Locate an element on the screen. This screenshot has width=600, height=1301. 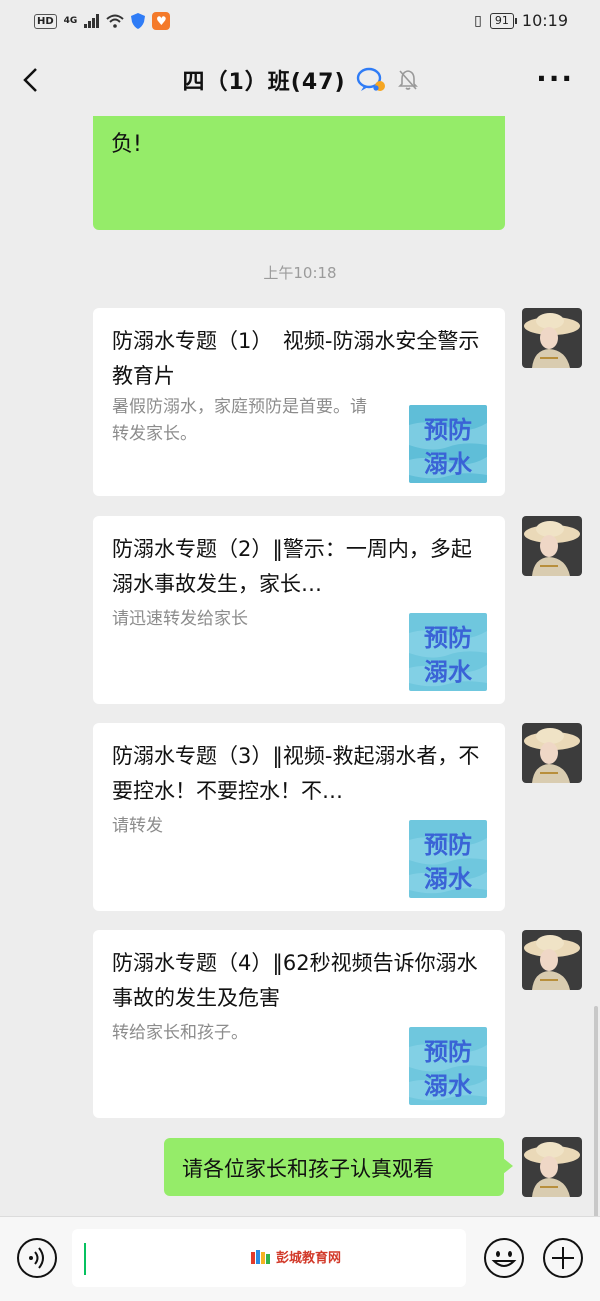
hd-badge: HD is located at coordinates (45, 21).